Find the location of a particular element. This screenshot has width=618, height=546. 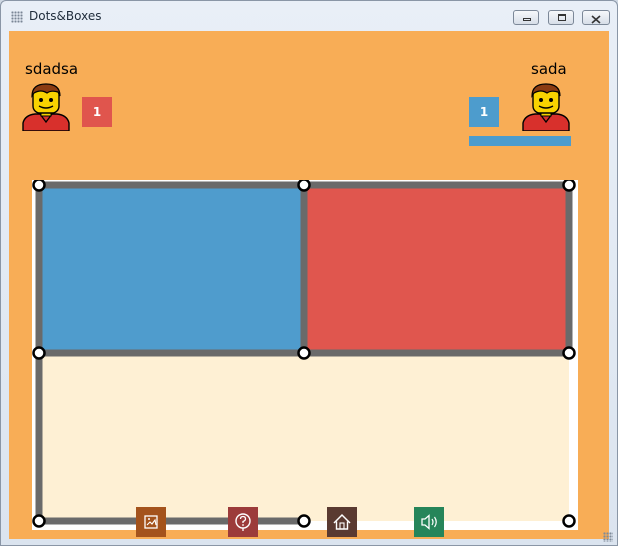

maximize-button is located at coordinates (561, 17).